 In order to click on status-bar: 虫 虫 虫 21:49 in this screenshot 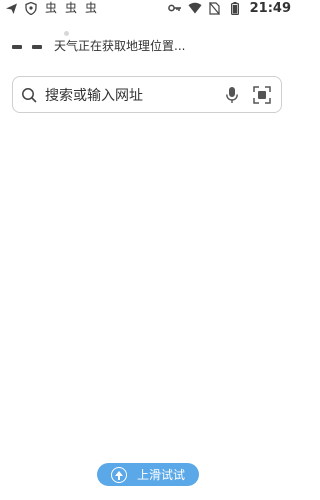, I will do `click(147, 8)`.